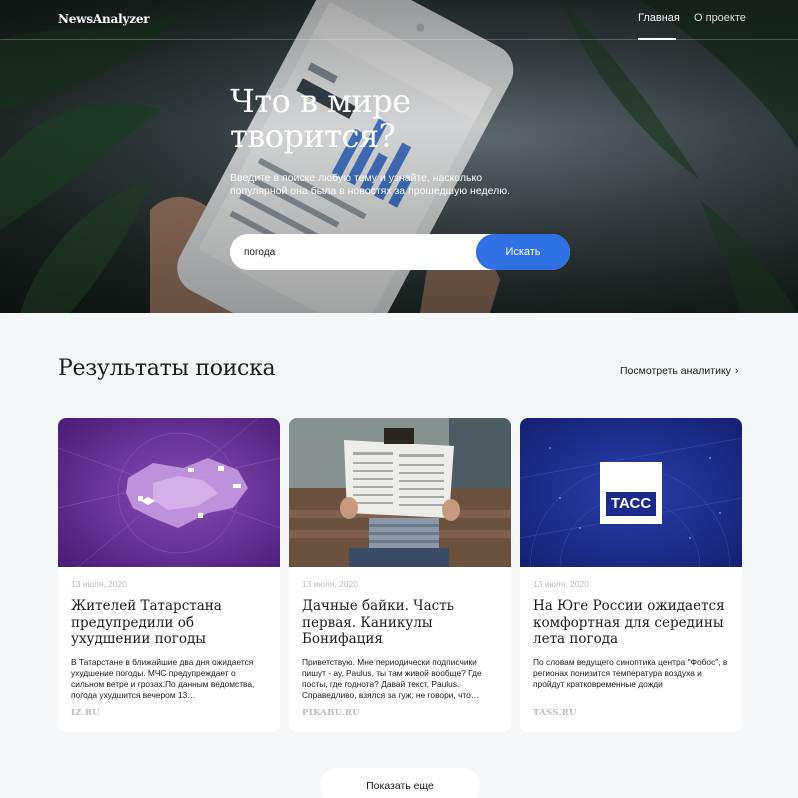 This screenshot has width=798, height=798. Describe the element at coordinates (167, 368) in the screenshot. I see `results-title: Результаты поиска` at that location.